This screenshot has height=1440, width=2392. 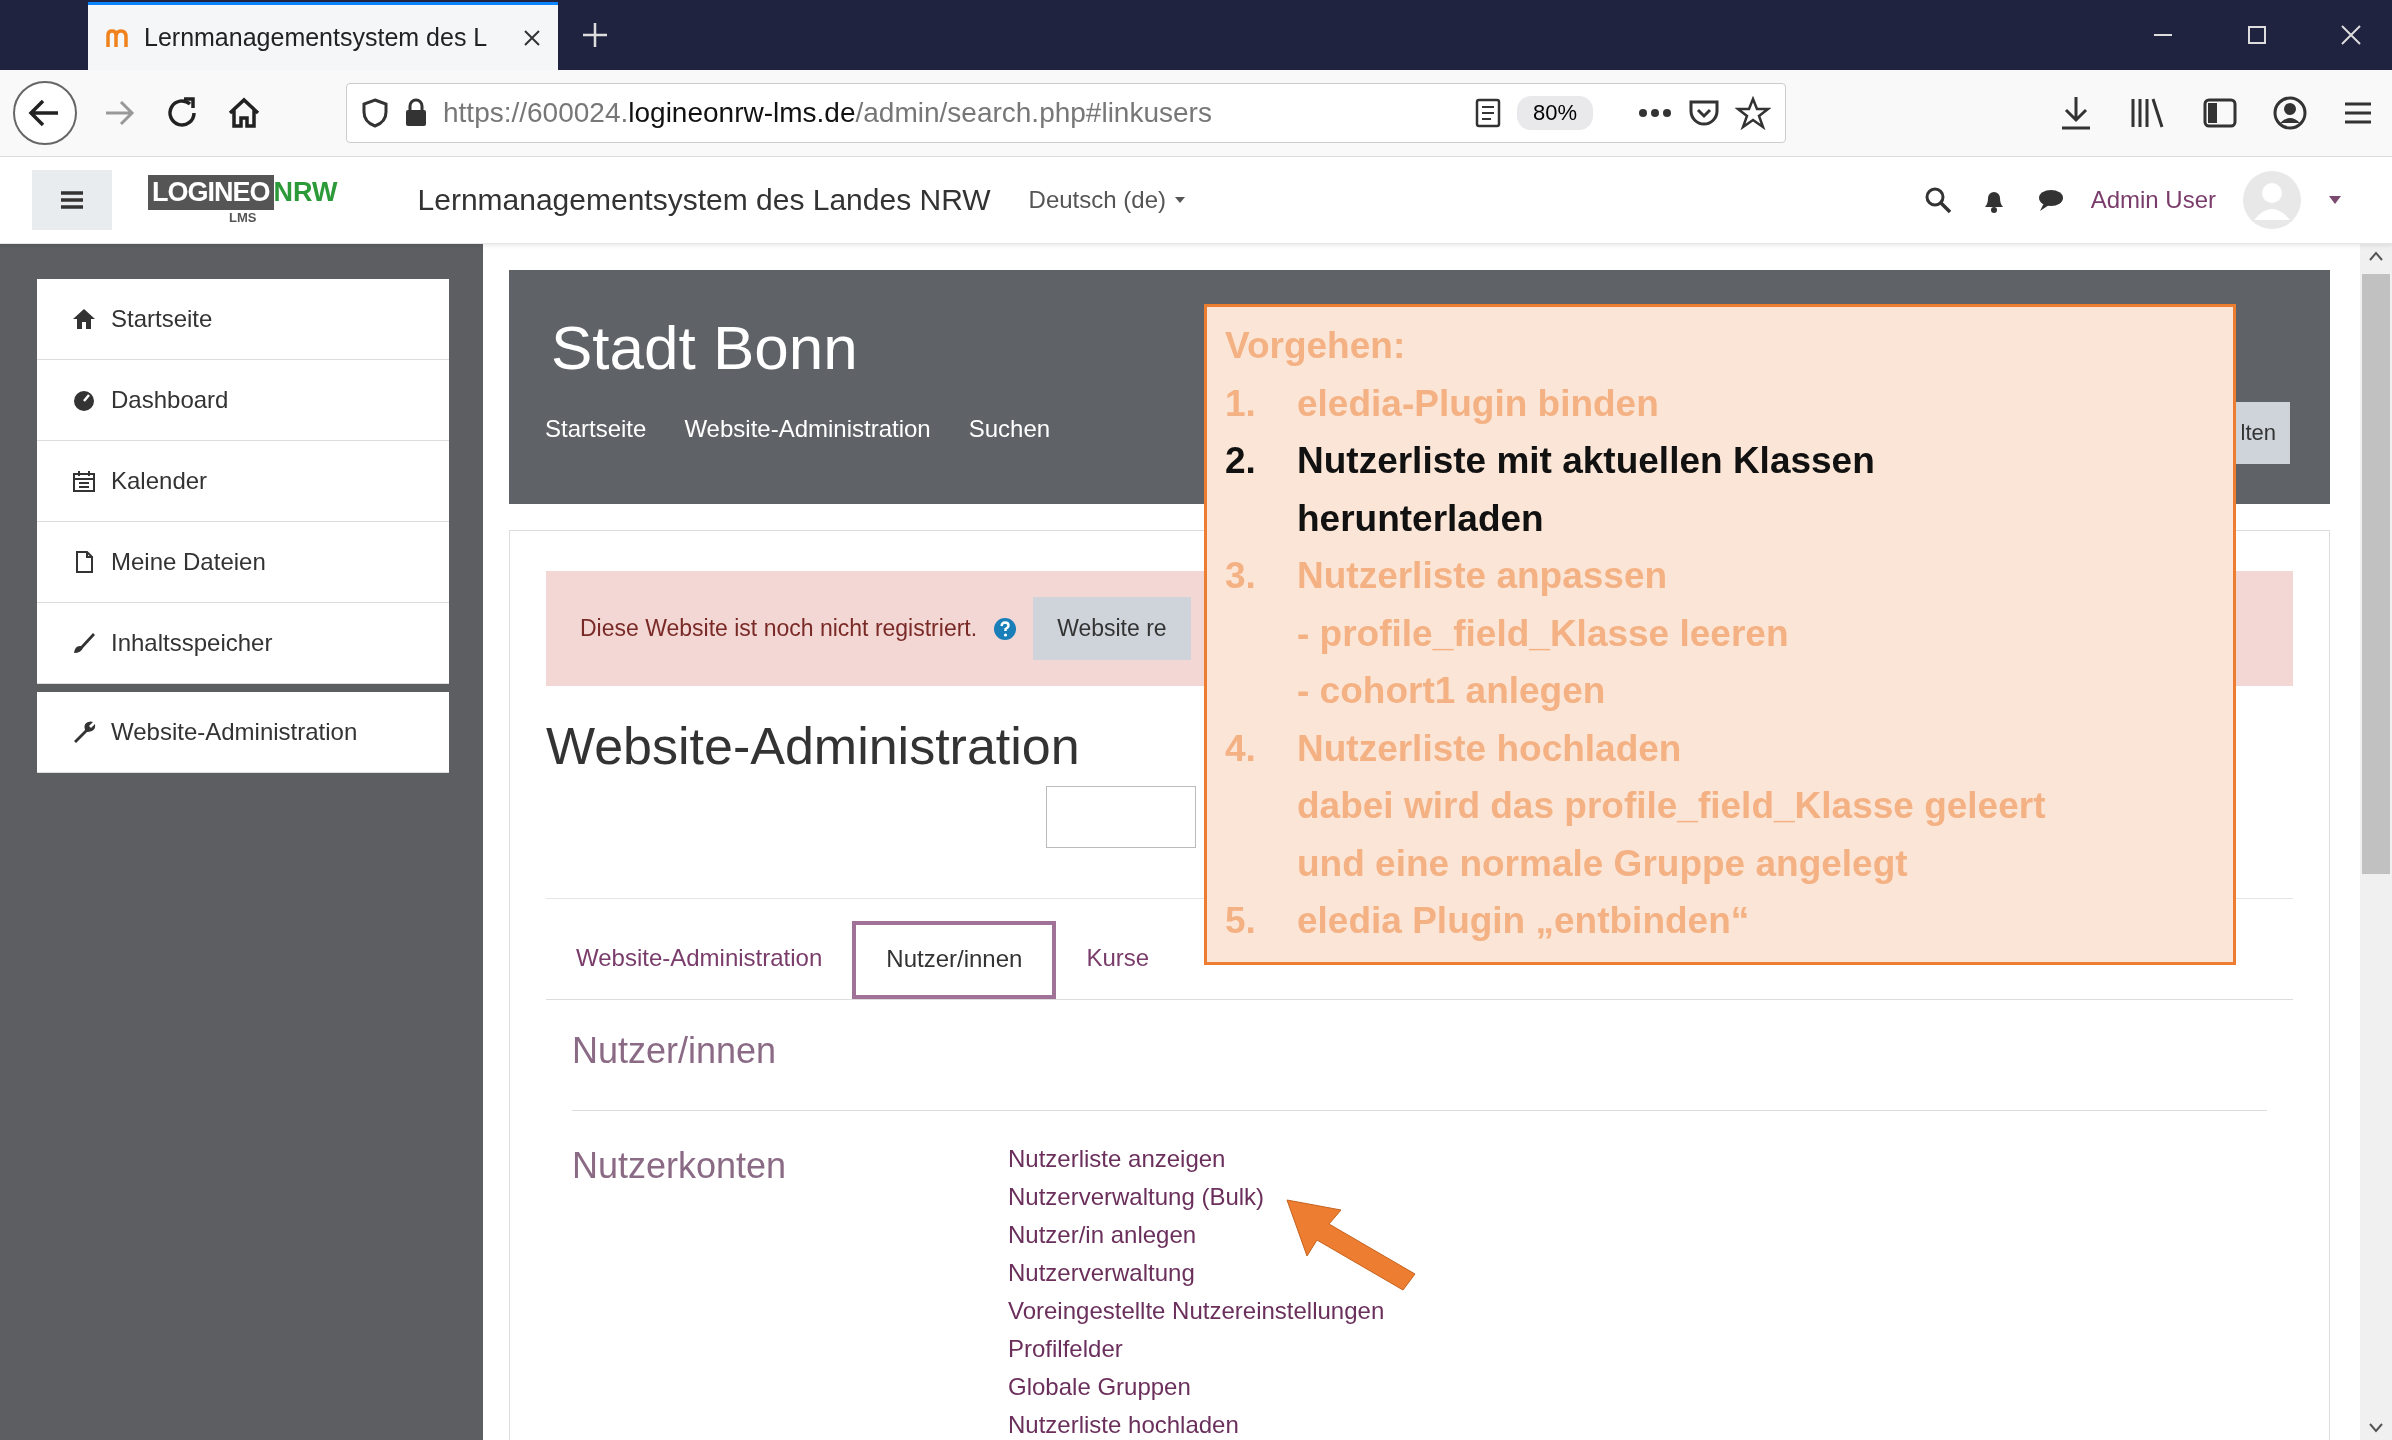 What do you see at coordinates (375, 113) in the screenshot?
I see `shield-icon` at bounding box center [375, 113].